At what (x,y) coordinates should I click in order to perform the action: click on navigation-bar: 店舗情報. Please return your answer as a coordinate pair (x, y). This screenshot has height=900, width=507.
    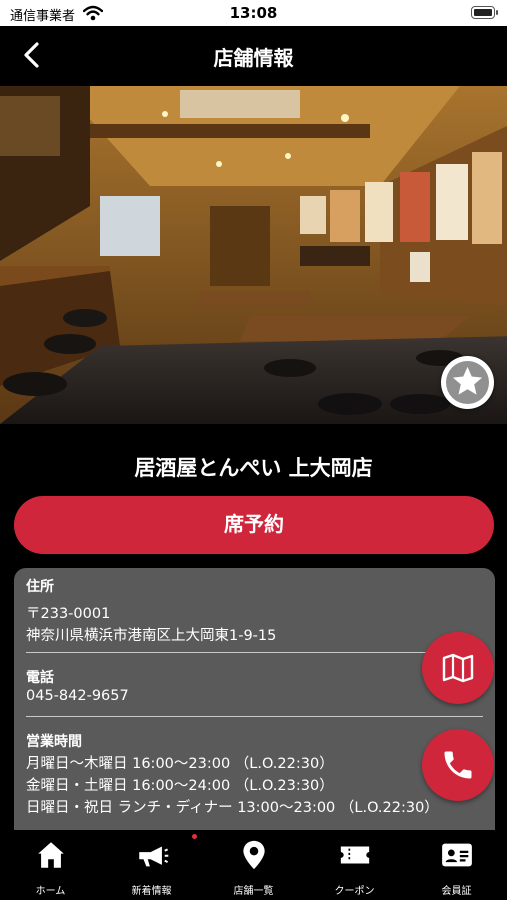
    Looking at the image, I should click on (253, 56).